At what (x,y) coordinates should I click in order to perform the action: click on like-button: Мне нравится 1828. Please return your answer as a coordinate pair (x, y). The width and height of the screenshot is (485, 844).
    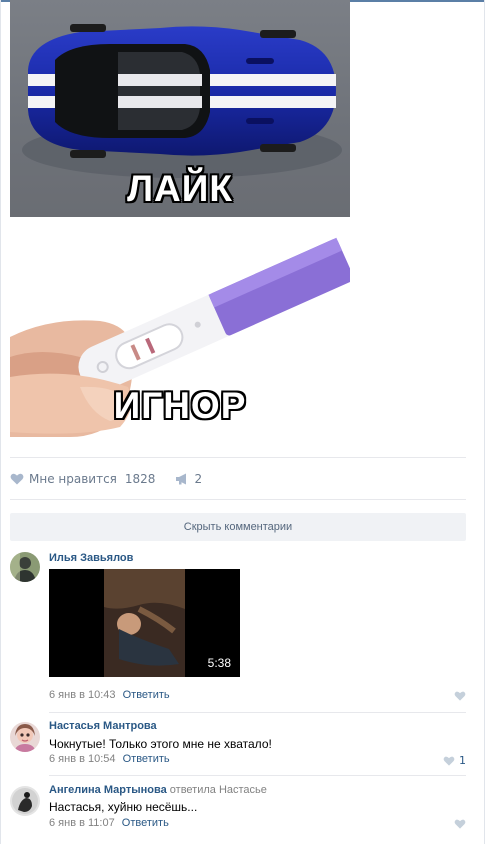
    Looking at the image, I should click on (82, 479).